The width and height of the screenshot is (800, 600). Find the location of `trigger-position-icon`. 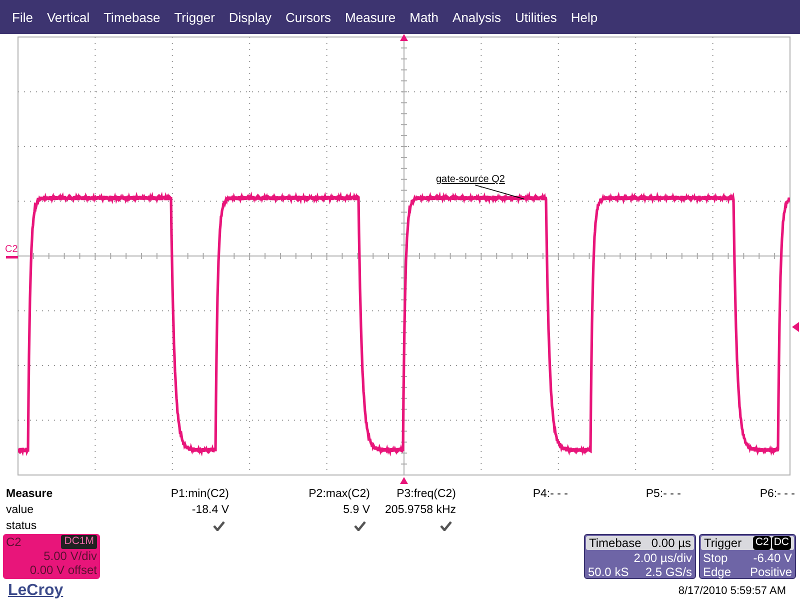

trigger-position-icon is located at coordinates (404, 480).